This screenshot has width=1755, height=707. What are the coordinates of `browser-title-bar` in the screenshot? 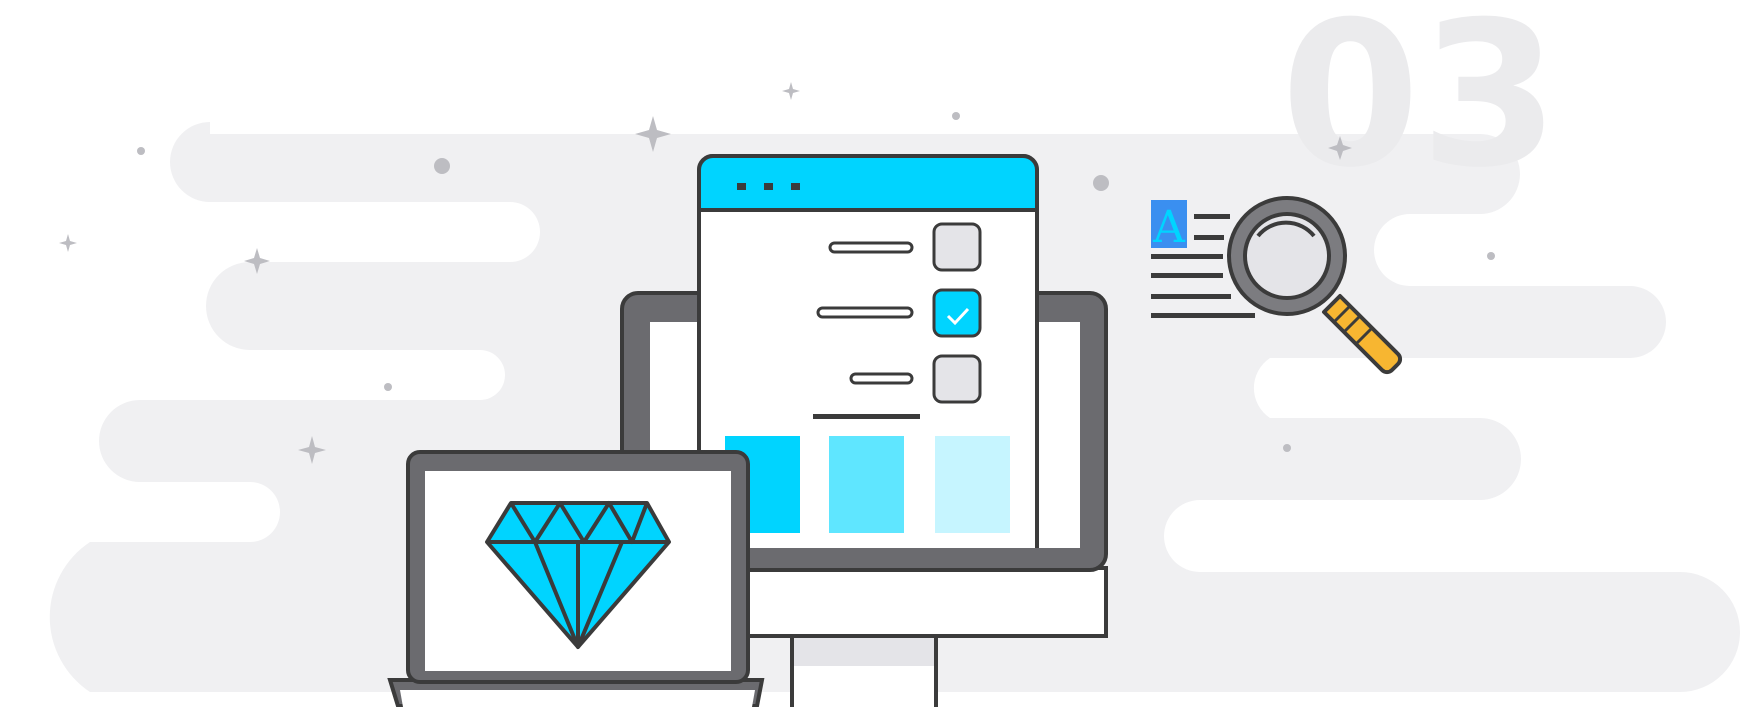 It's located at (868, 183).